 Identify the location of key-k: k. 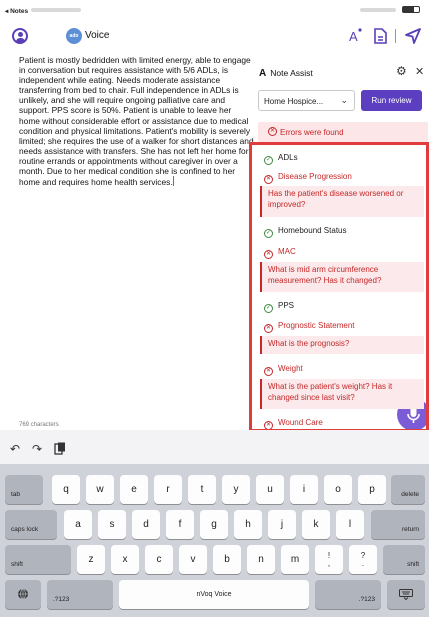
(316, 524).